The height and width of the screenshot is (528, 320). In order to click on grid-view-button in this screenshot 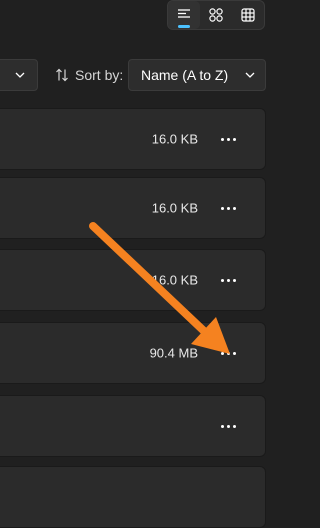, I will do `click(248, 15)`.